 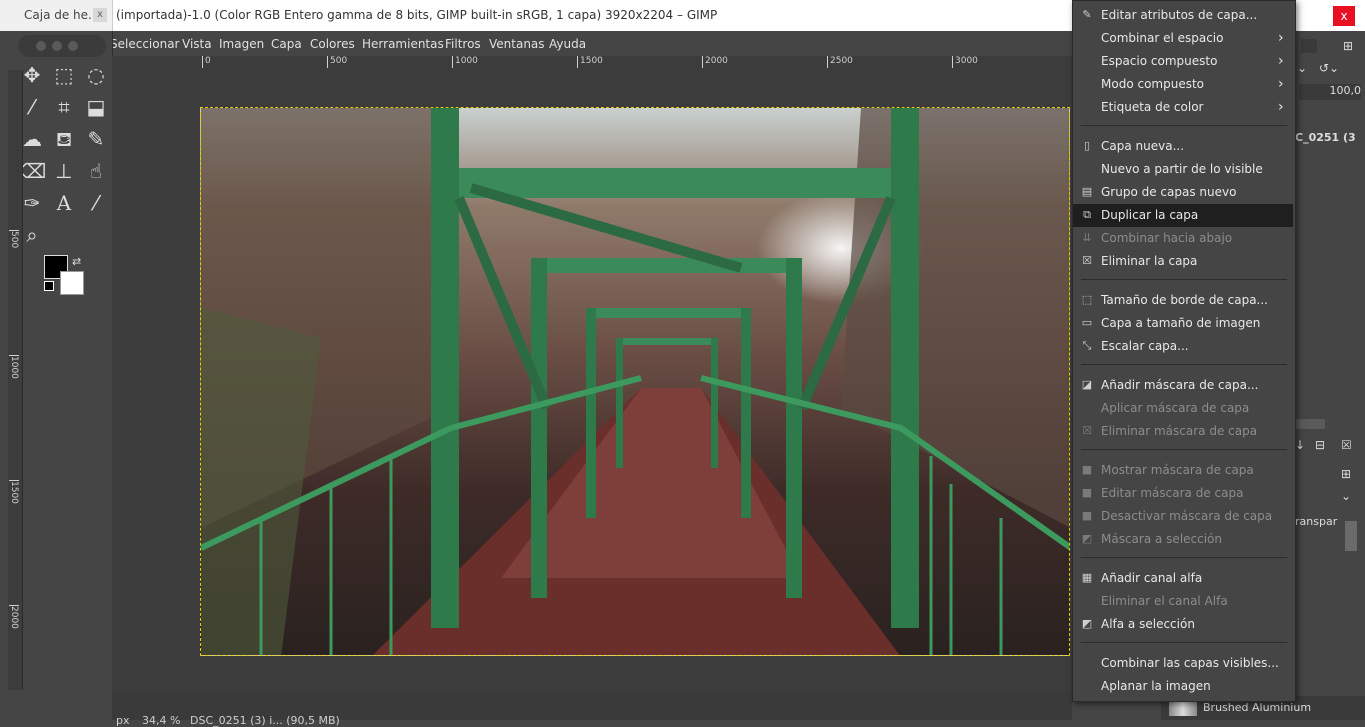 I want to click on layer-name: C_0251 (3, so click(x=1325, y=137).